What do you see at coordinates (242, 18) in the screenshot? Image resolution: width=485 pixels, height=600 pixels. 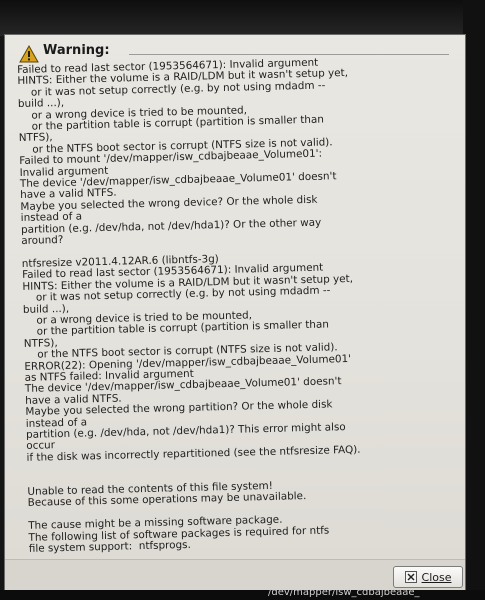 I see `monitor-frame-top` at bounding box center [242, 18].